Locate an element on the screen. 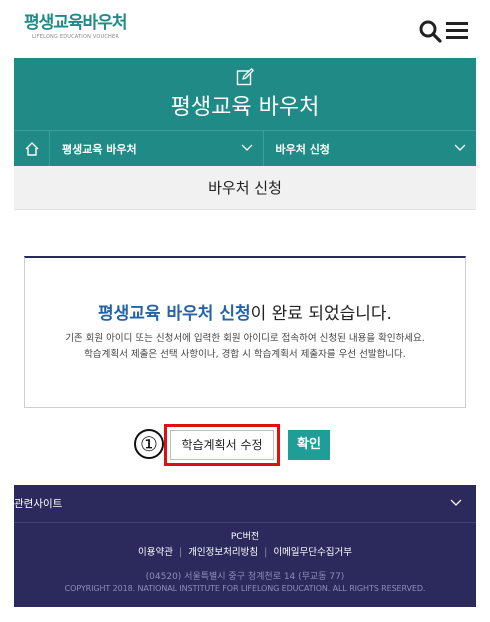 The height and width of the screenshot is (622, 490). breadcrumb: 평생교육 바우처 바우처 신청 is located at coordinates (245, 148).